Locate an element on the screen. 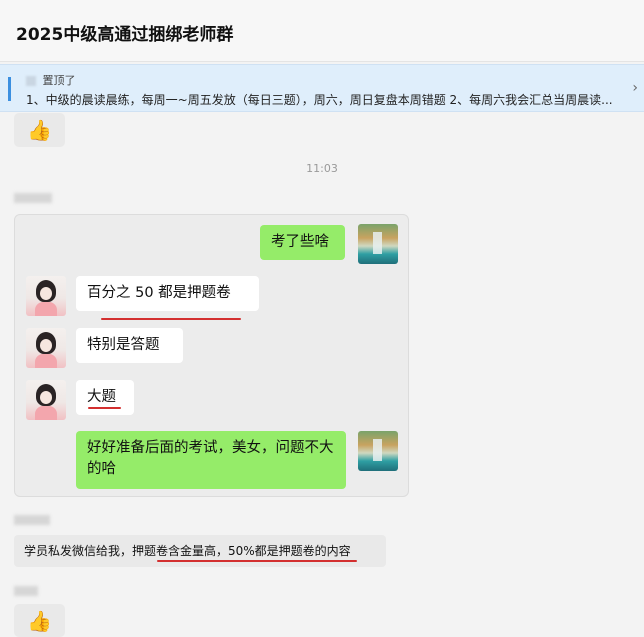  chat-bubble-right: 考了些啥 is located at coordinates (302, 242).